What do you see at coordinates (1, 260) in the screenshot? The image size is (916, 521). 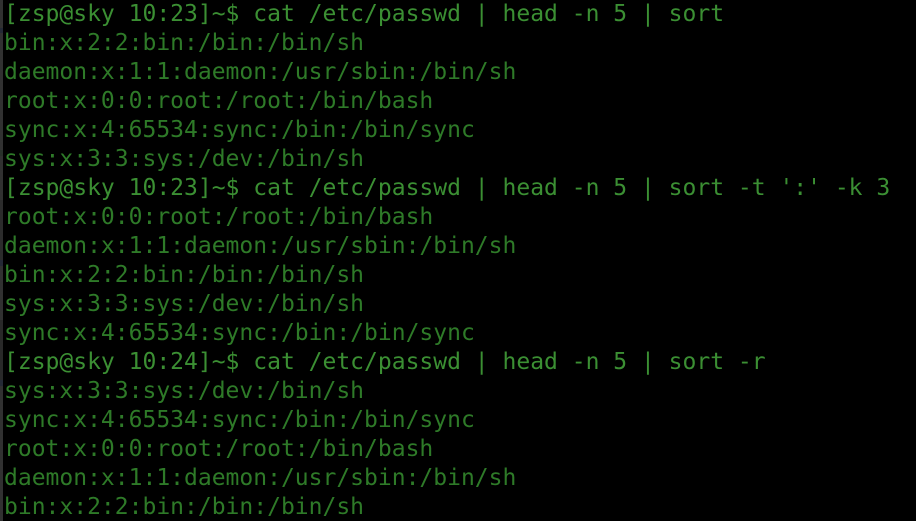 I see `scrollbar` at bounding box center [1, 260].